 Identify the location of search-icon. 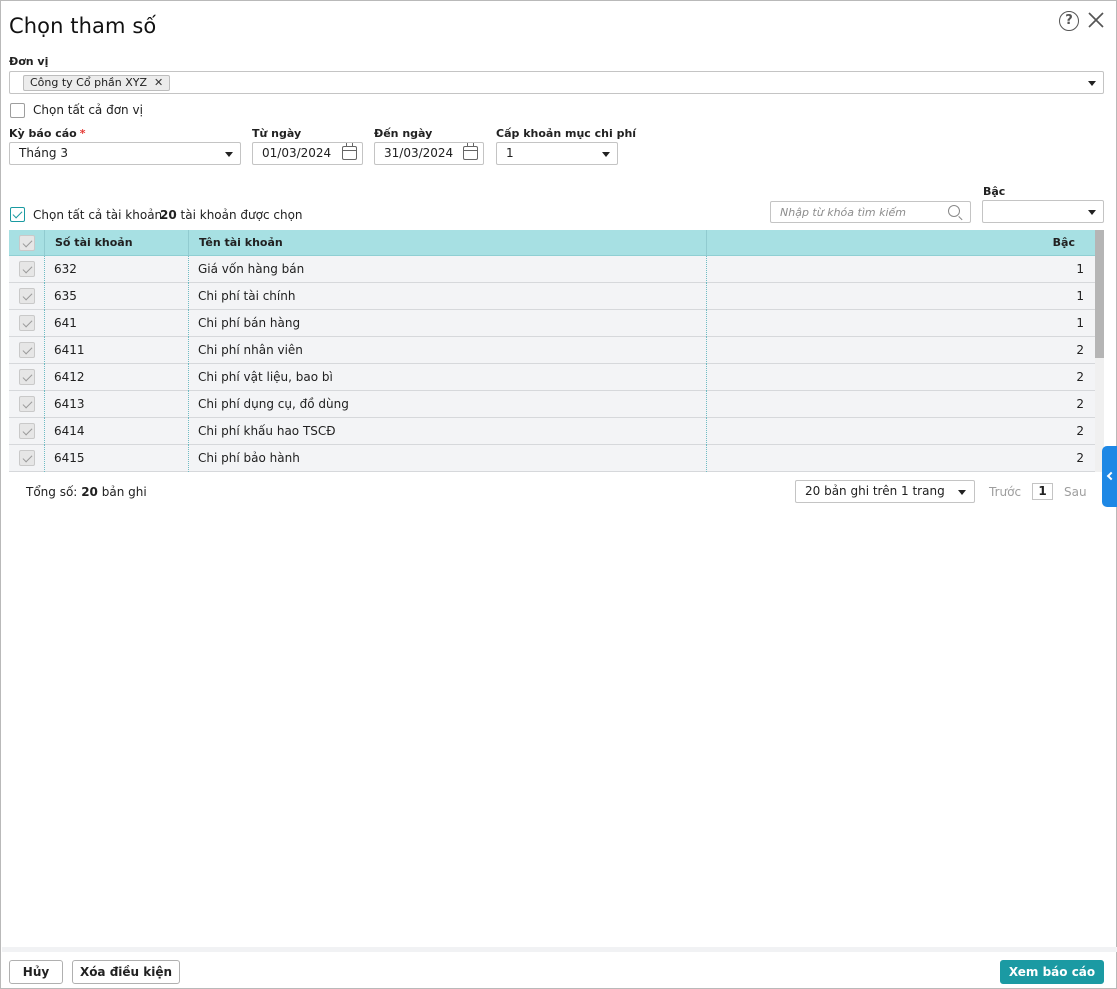
(954, 211).